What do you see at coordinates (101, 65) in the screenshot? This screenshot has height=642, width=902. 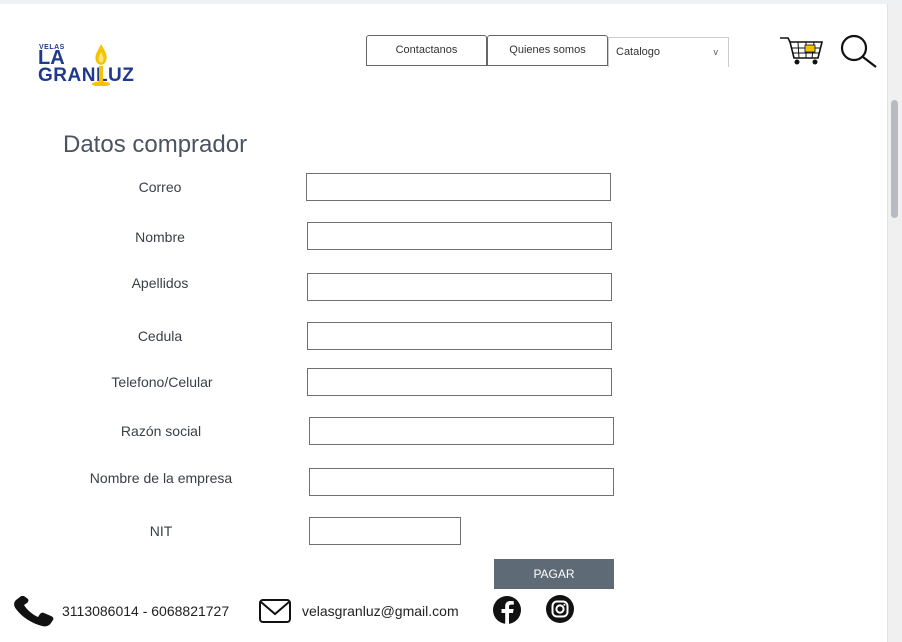 I see `candle-flame-icon` at bounding box center [101, 65].